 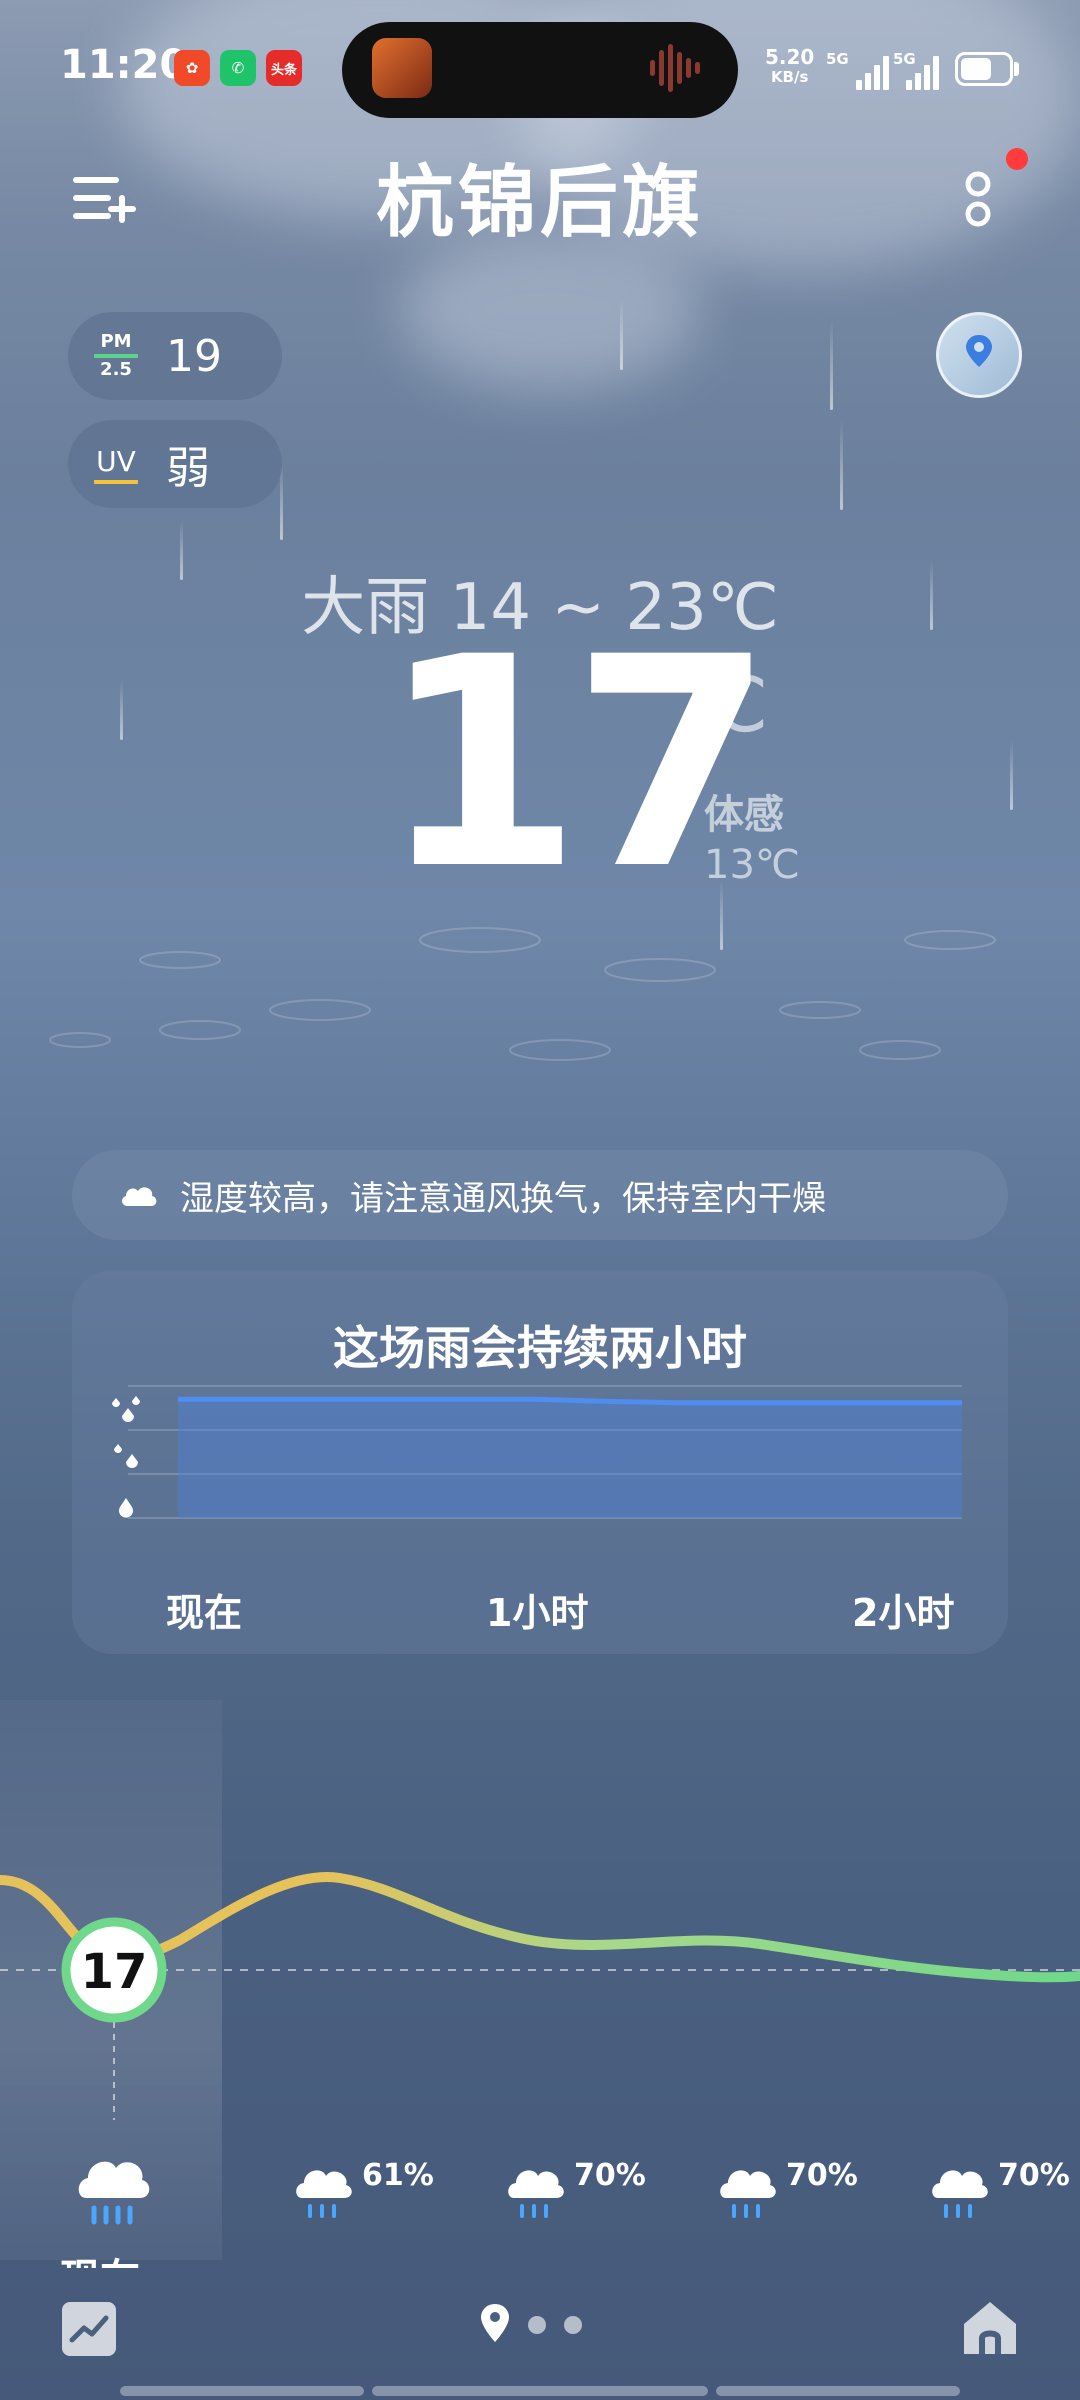 I want to click on more-options-icon, so click(x=982, y=199).